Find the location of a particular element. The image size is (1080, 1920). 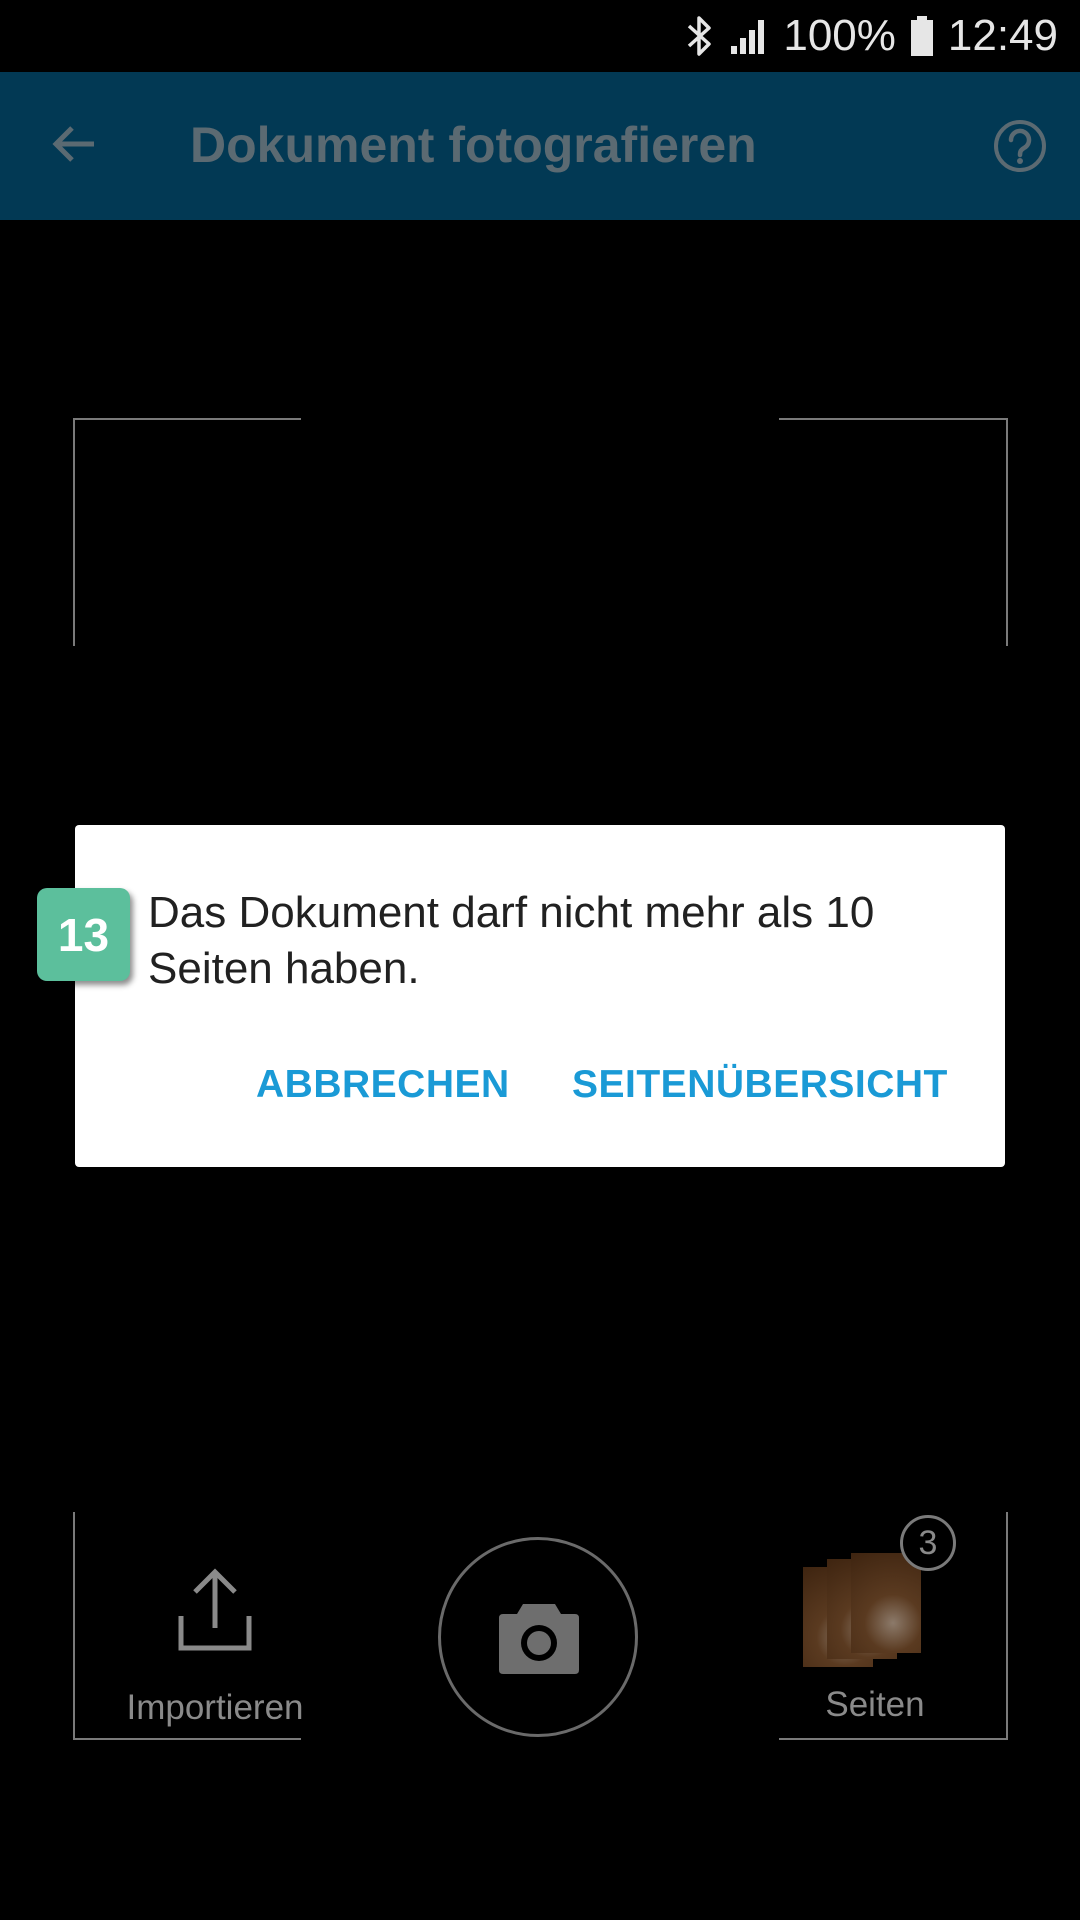

page-title: Dokument fotografieren is located at coordinates (473, 145).